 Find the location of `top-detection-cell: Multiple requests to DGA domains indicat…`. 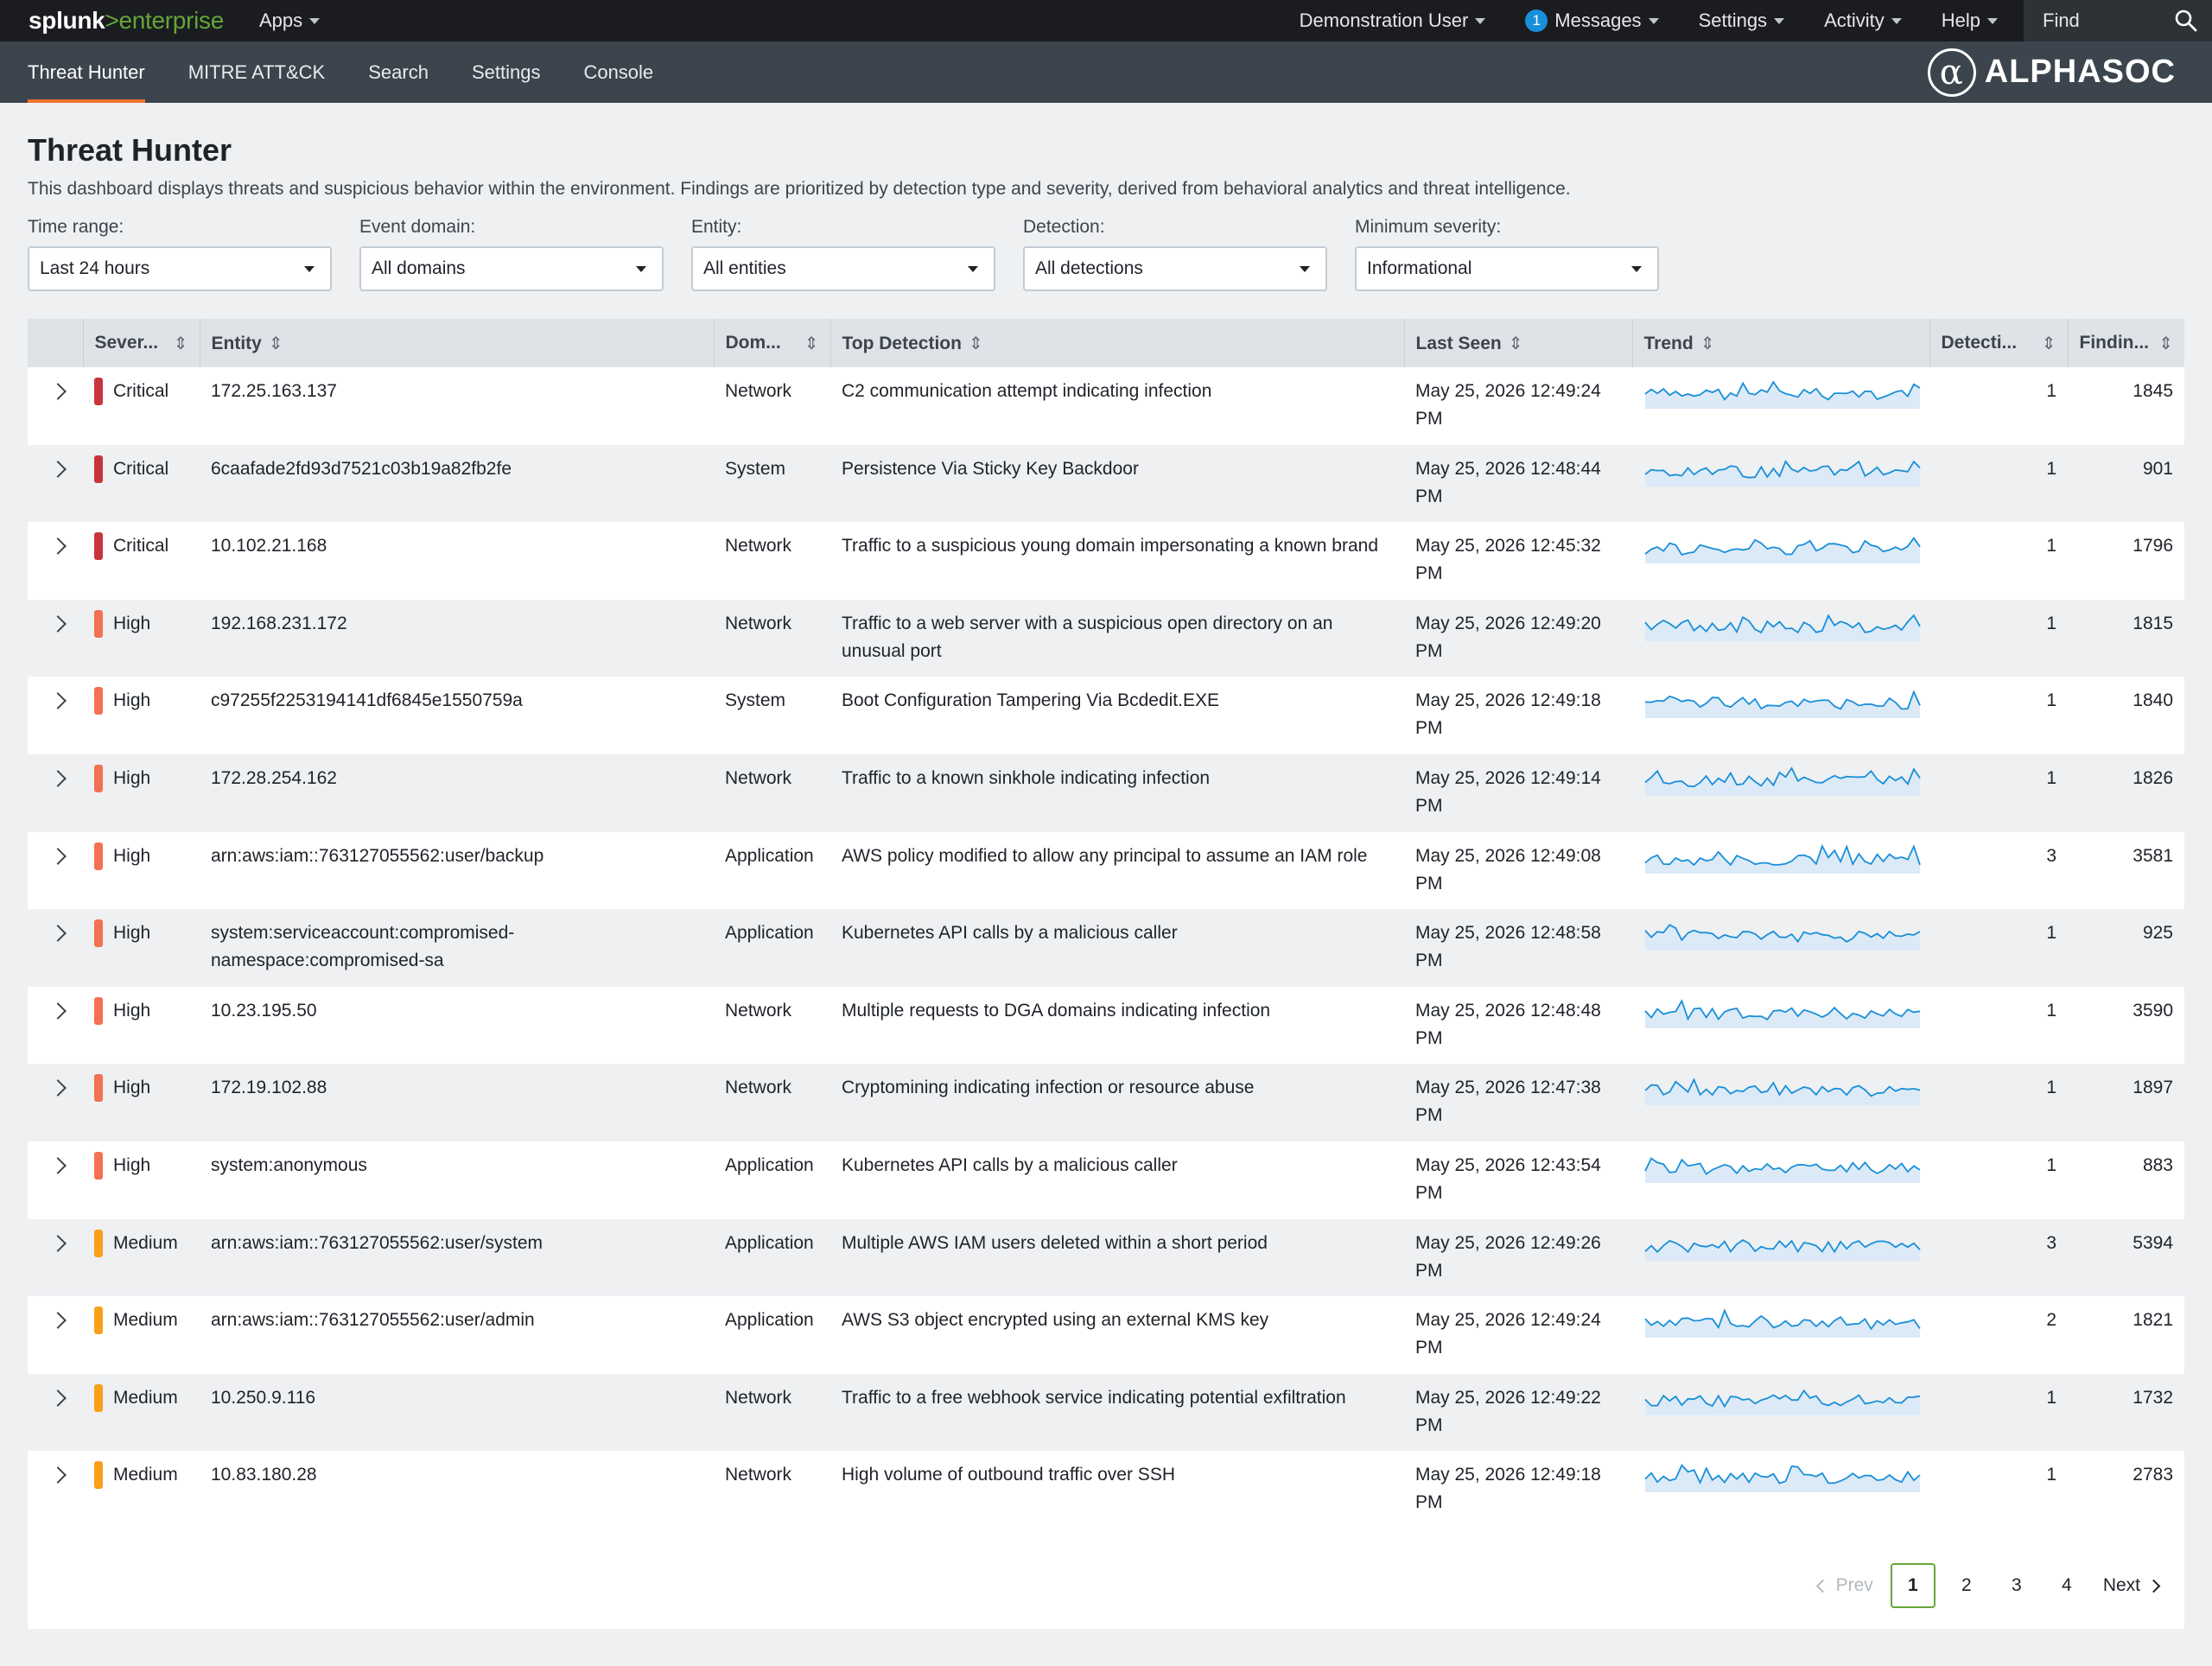

top-detection-cell: Multiple requests to DGA domains indicat… is located at coordinates (1117, 1026).